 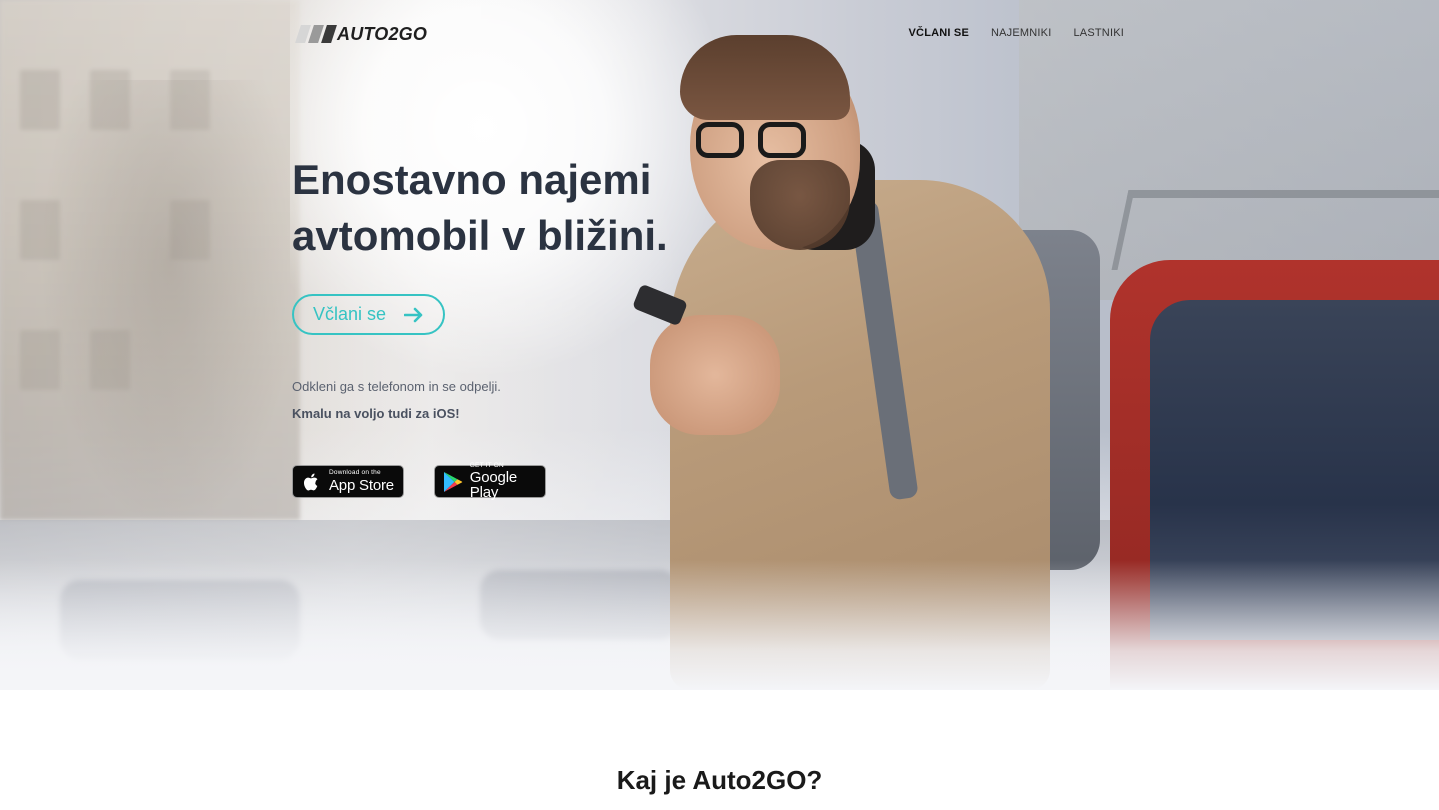 What do you see at coordinates (453, 482) in the screenshot?
I see `google-play-icon` at bounding box center [453, 482].